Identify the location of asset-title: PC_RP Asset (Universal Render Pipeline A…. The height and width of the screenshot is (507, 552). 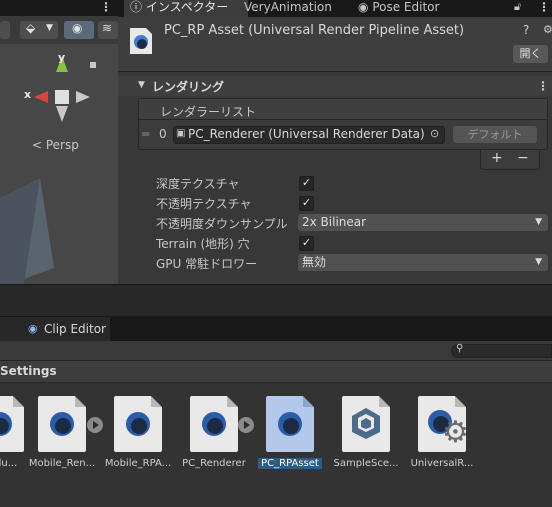
(314, 30).